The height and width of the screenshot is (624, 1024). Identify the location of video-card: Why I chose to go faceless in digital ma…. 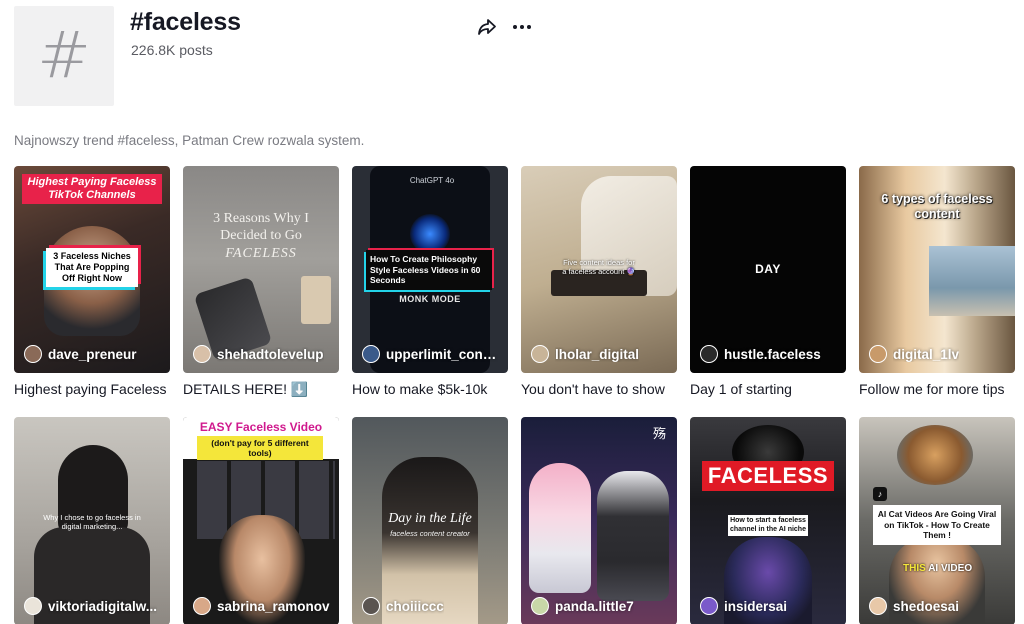
(92, 520).